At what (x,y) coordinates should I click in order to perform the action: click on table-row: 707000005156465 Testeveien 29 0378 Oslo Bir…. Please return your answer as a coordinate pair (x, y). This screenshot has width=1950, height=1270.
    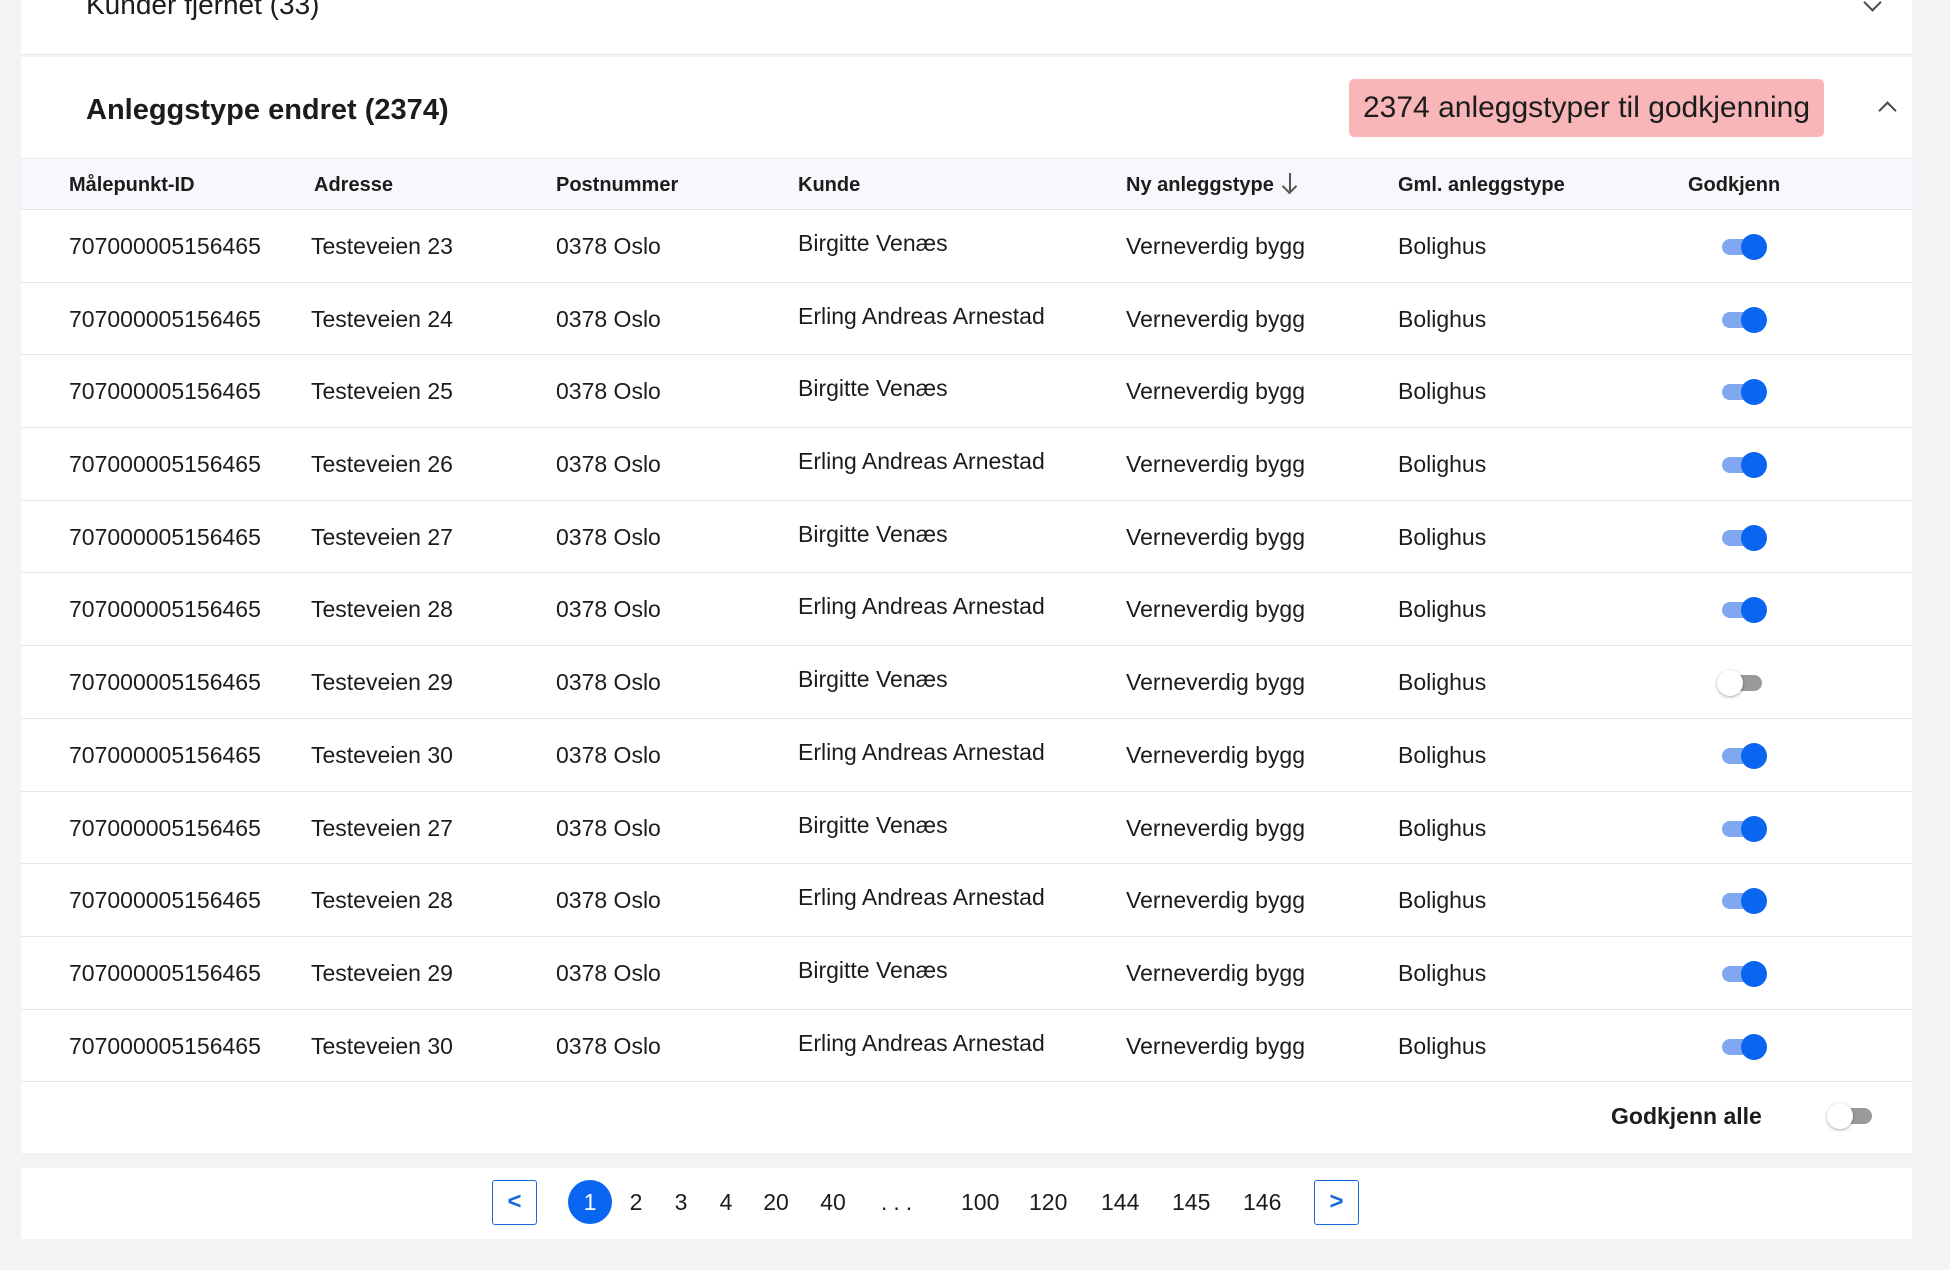
    Looking at the image, I should click on (966, 682).